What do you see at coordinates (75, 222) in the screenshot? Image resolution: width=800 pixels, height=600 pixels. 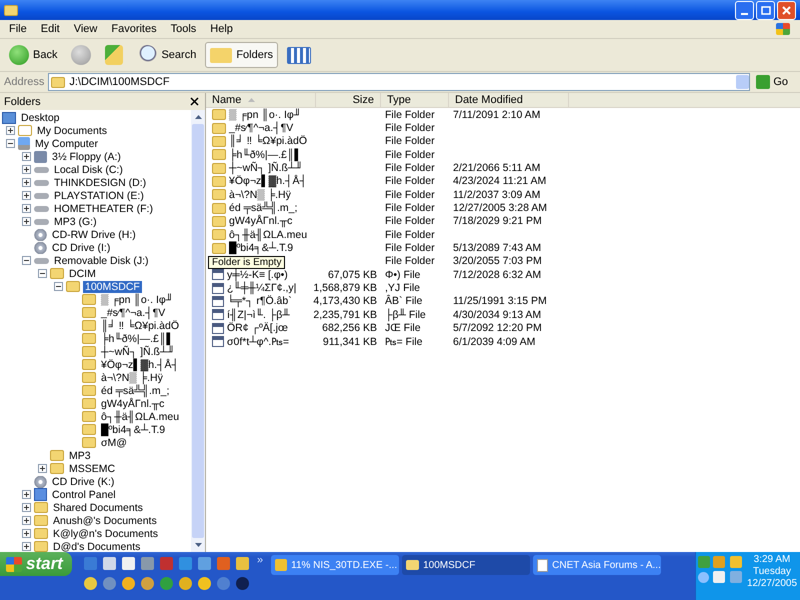 I see `tree-item: MP3 (G:)` at bounding box center [75, 222].